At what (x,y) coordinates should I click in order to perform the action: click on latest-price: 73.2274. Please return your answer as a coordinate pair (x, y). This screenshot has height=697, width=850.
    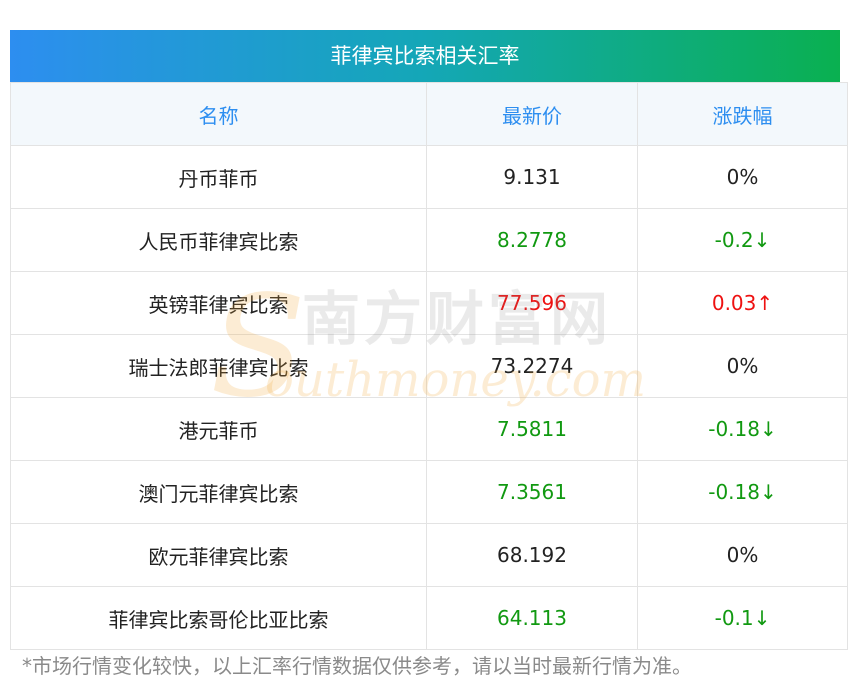
    Looking at the image, I should click on (532, 366).